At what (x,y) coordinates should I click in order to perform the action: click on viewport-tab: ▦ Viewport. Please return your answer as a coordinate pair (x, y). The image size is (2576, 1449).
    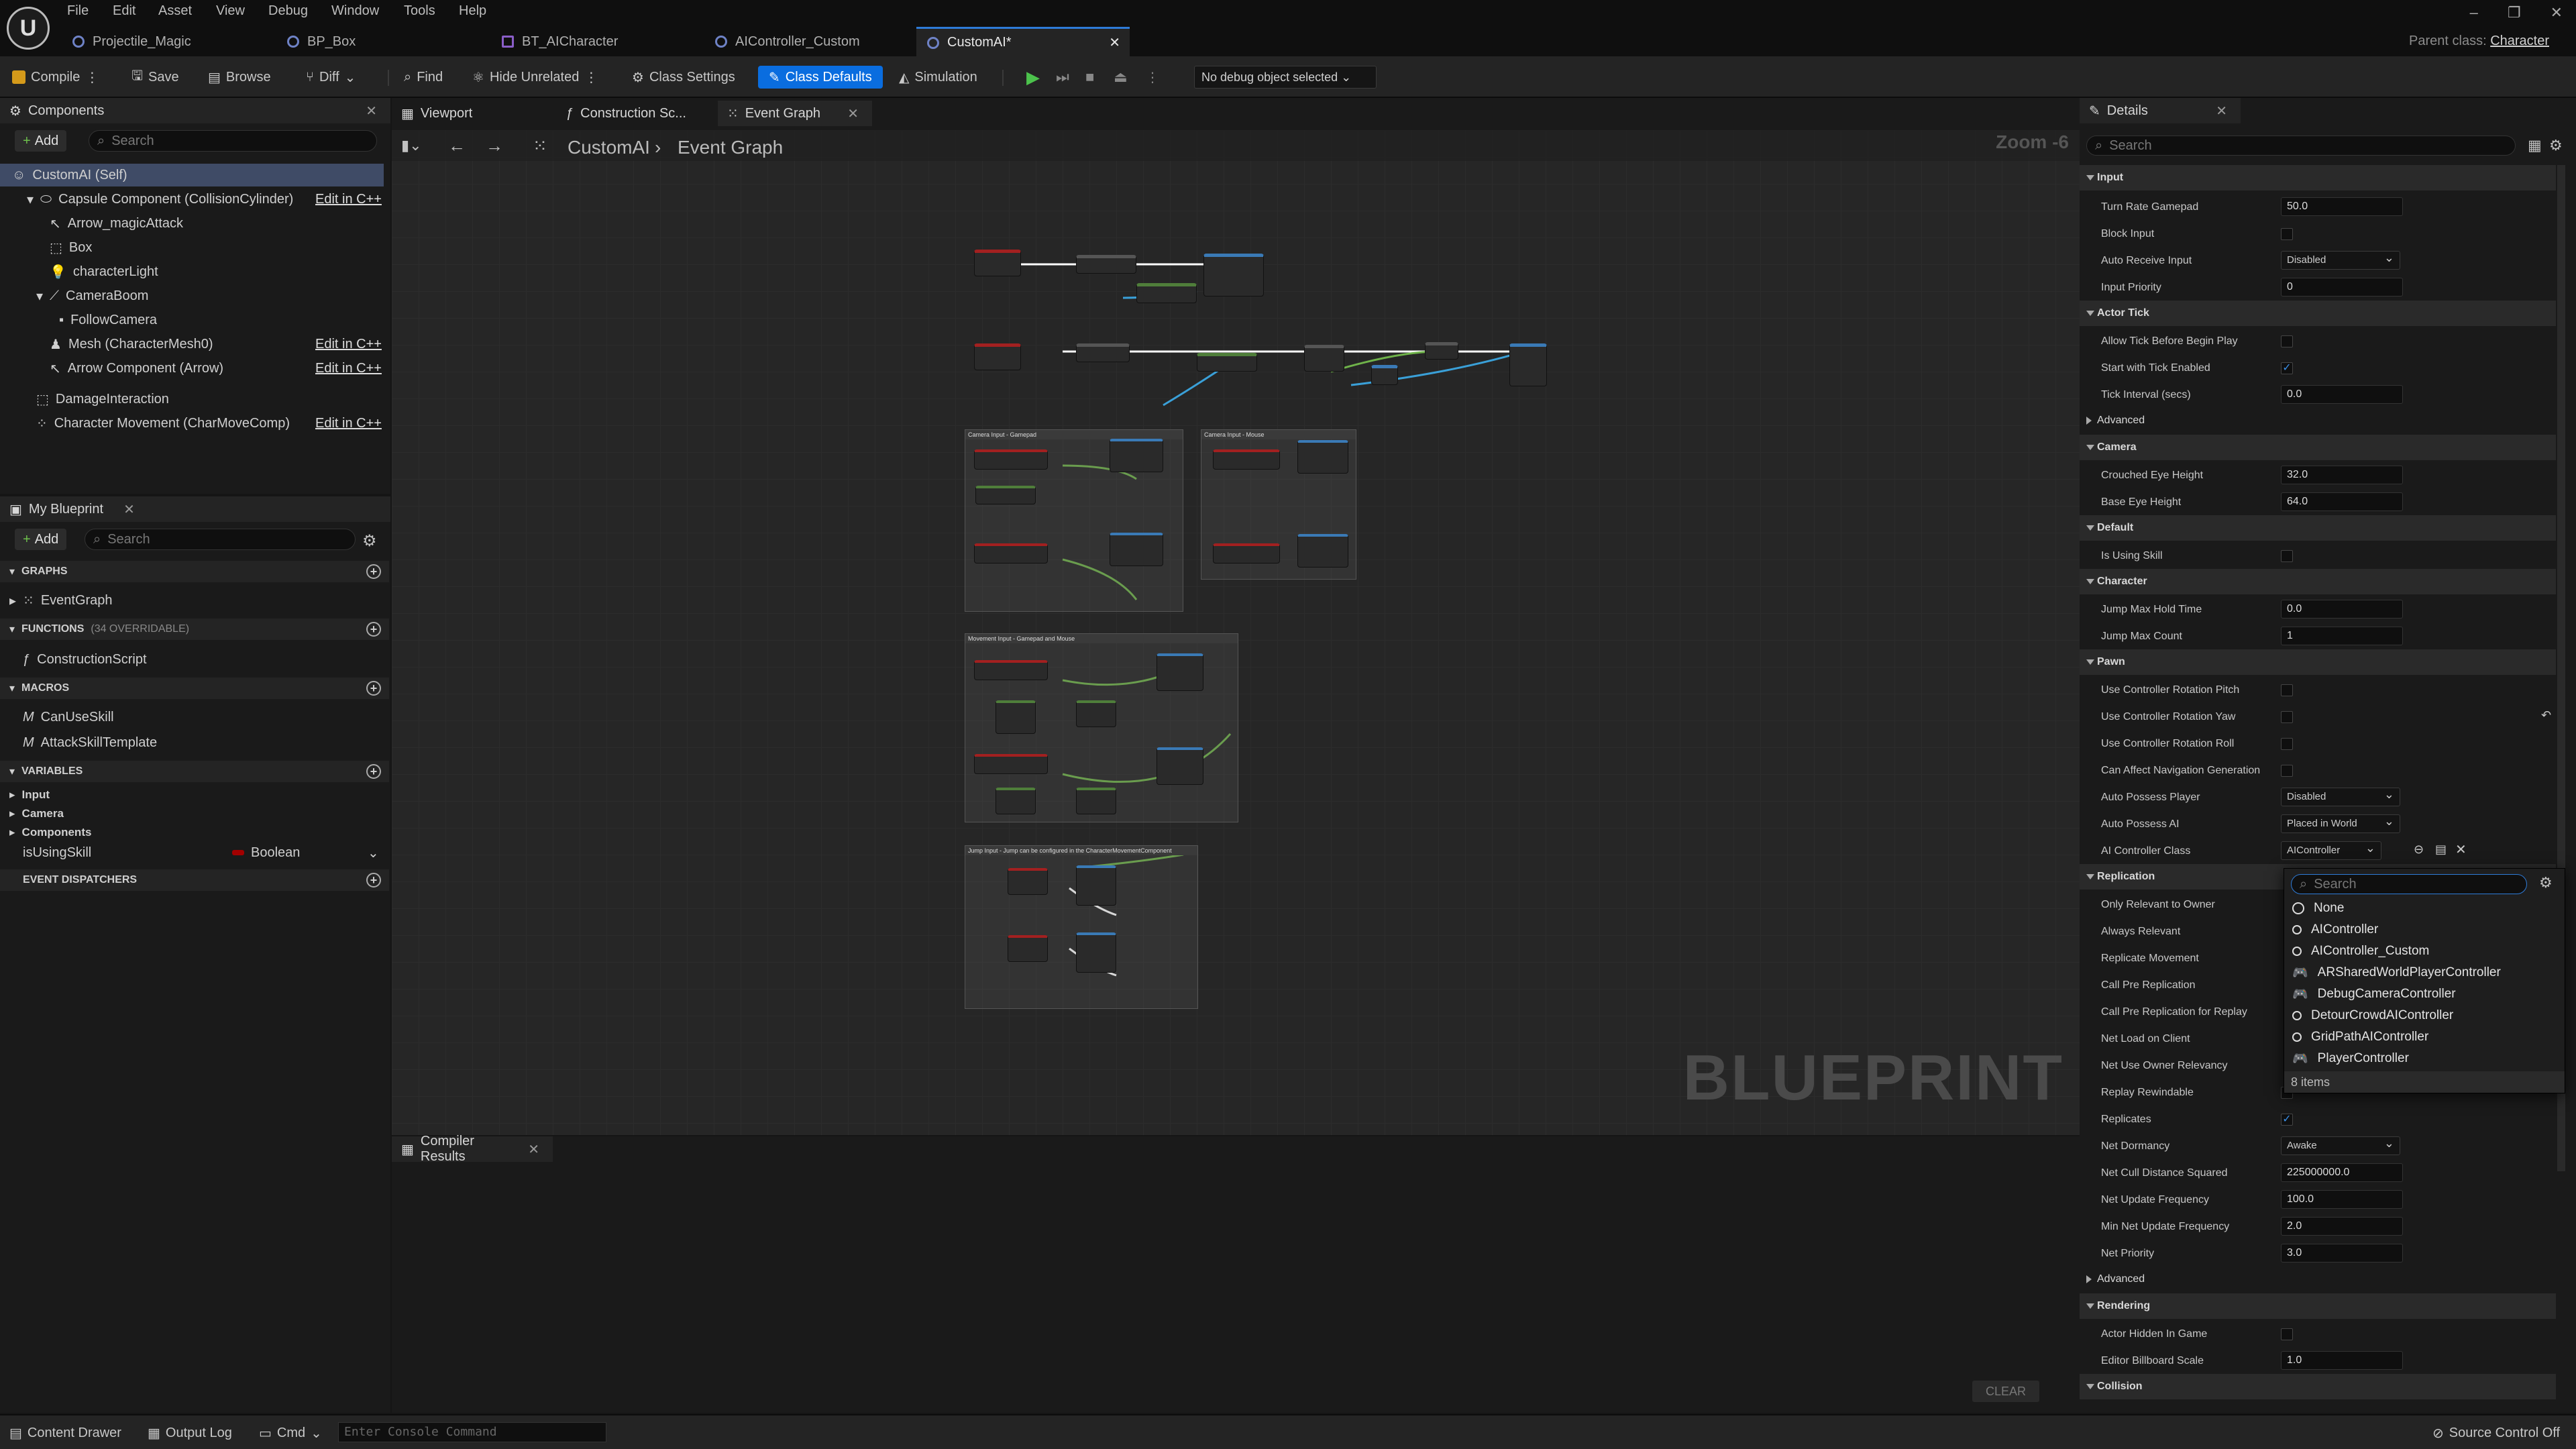
    Looking at the image, I should click on (469, 113).